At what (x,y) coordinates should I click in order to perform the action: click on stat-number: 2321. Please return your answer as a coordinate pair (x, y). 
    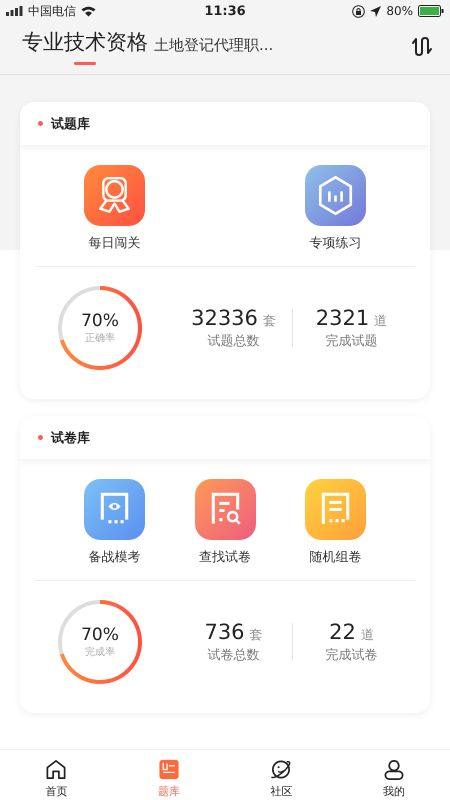
    Looking at the image, I should click on (343, 318).